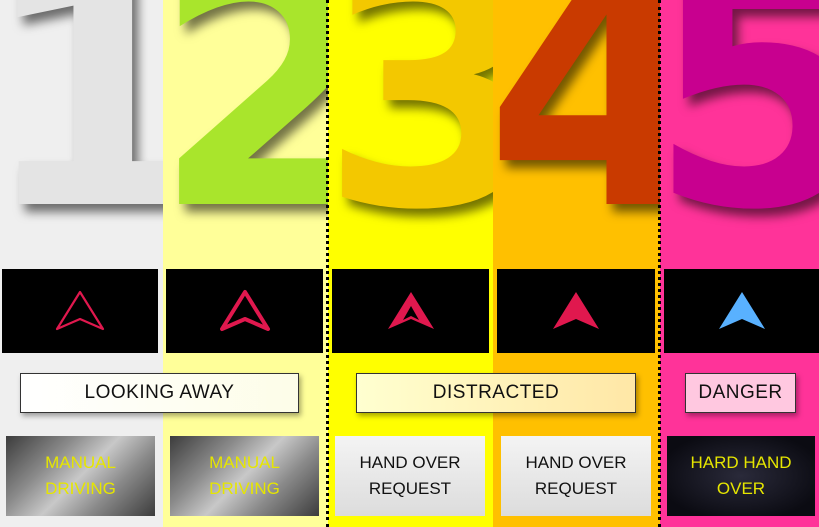 The width and height of the screenshot is (819, 527). Describe the element at coordinates (159, 393) in the screenshot. I see `looking-away-label: LOOKING AWAY` at that location.